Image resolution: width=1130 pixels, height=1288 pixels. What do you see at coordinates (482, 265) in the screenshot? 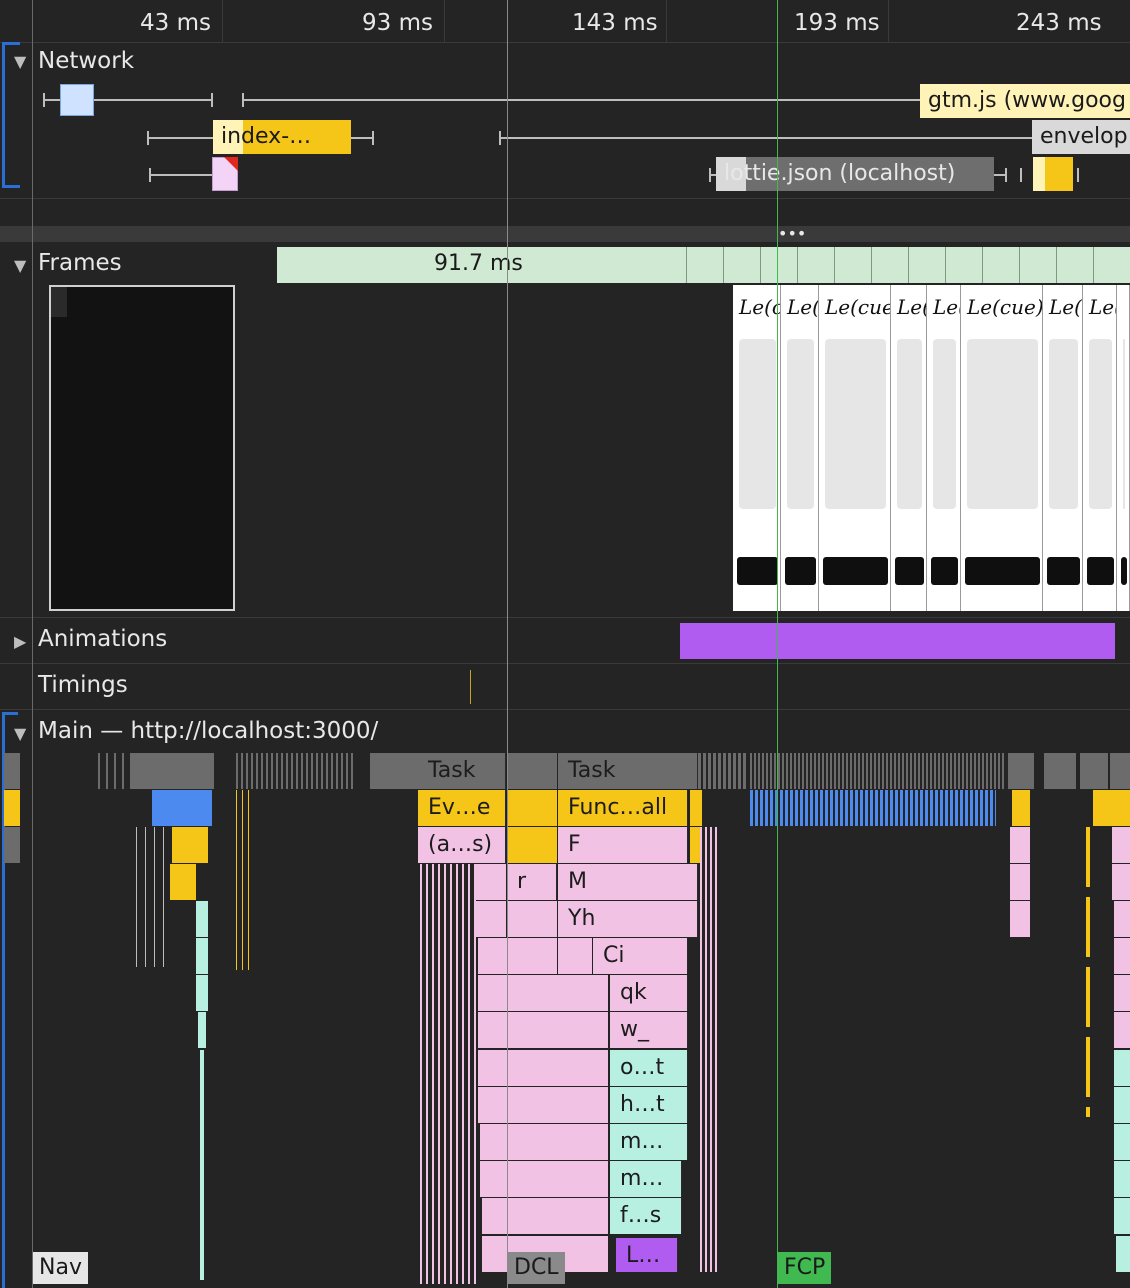
I see `frame-block: 91.7 ms` at bounding box center [482, 265].